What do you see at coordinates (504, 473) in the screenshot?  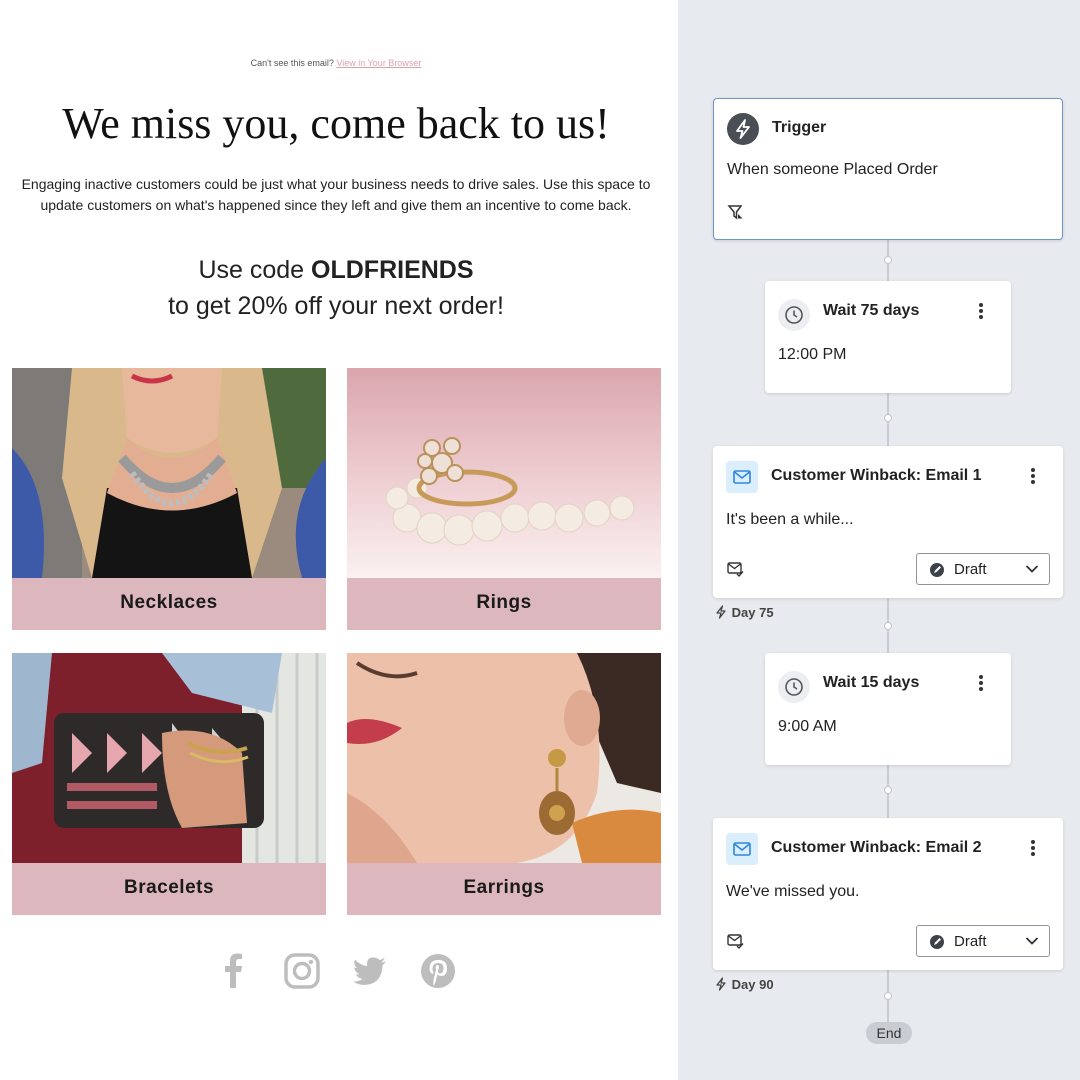 I see `rings-photo` at bounding box center [504, 473].